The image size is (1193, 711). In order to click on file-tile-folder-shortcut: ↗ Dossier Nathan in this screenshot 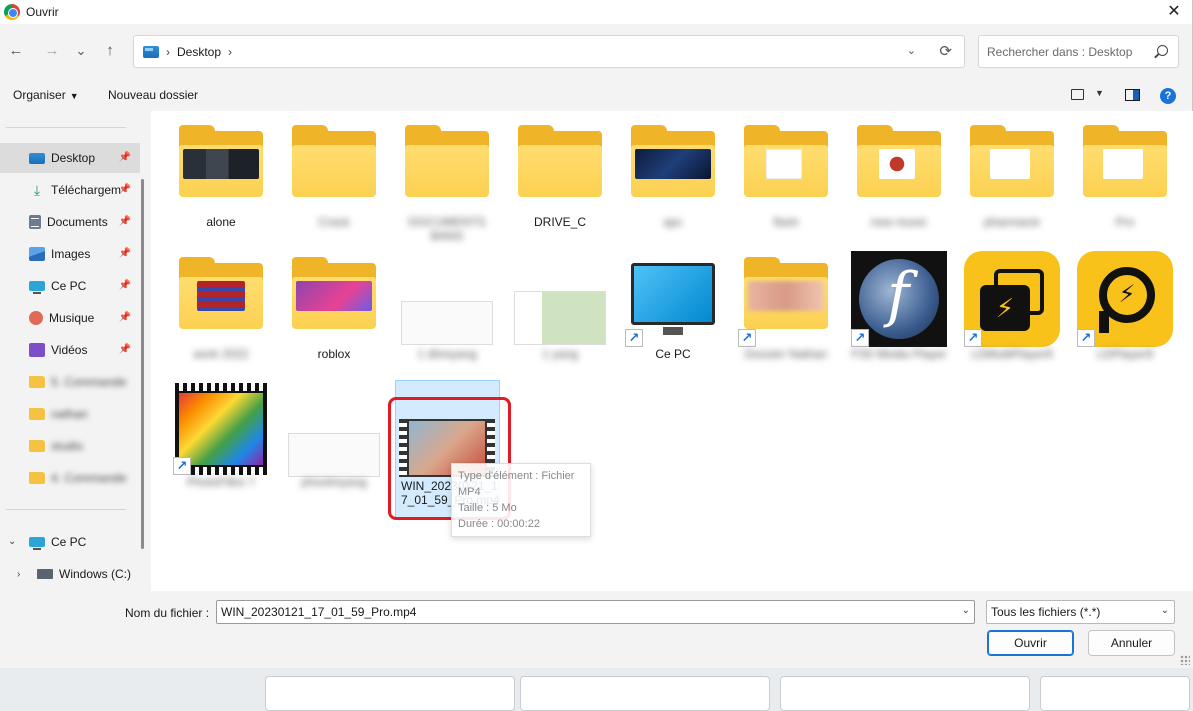, I will do `click(786, 305)`.